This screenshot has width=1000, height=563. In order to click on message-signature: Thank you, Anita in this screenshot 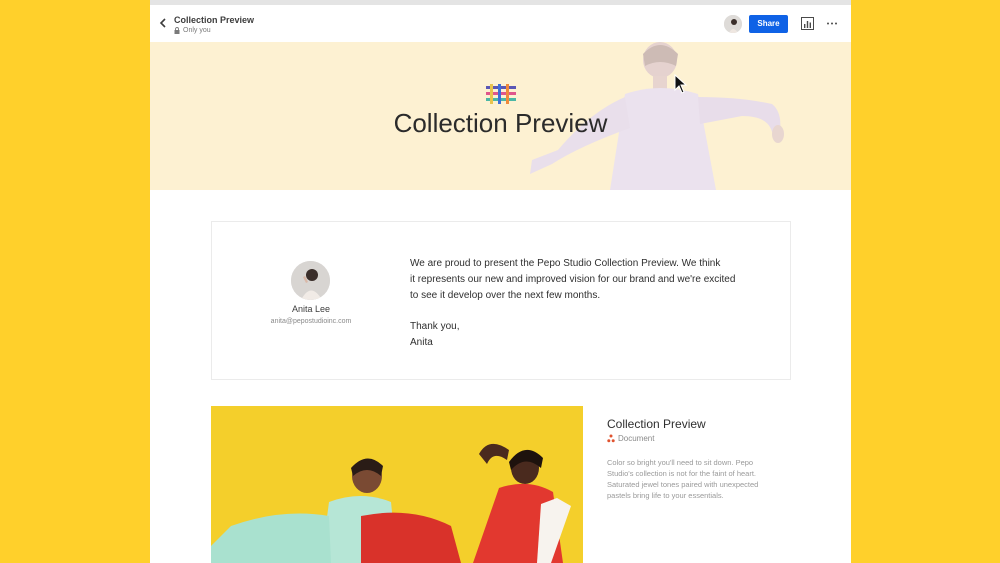, I will do `click(434, 335)`.